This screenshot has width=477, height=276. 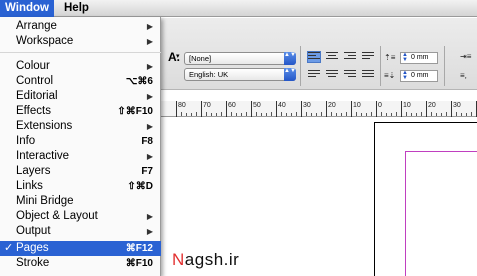 I want to click on menu-item-shortcut: ⌘F10, so click(x=139, y=263).